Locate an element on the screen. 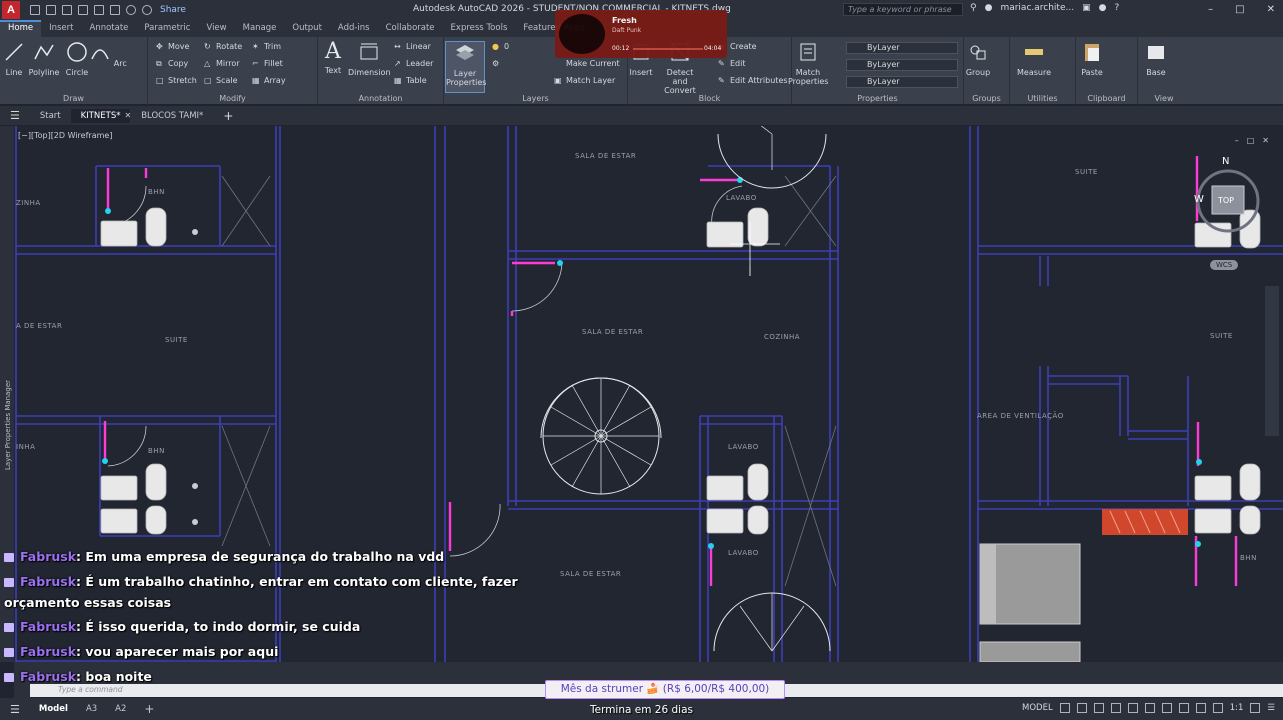  match-layer-button: ▣ Match Layer is located at coordinates (584, 80).